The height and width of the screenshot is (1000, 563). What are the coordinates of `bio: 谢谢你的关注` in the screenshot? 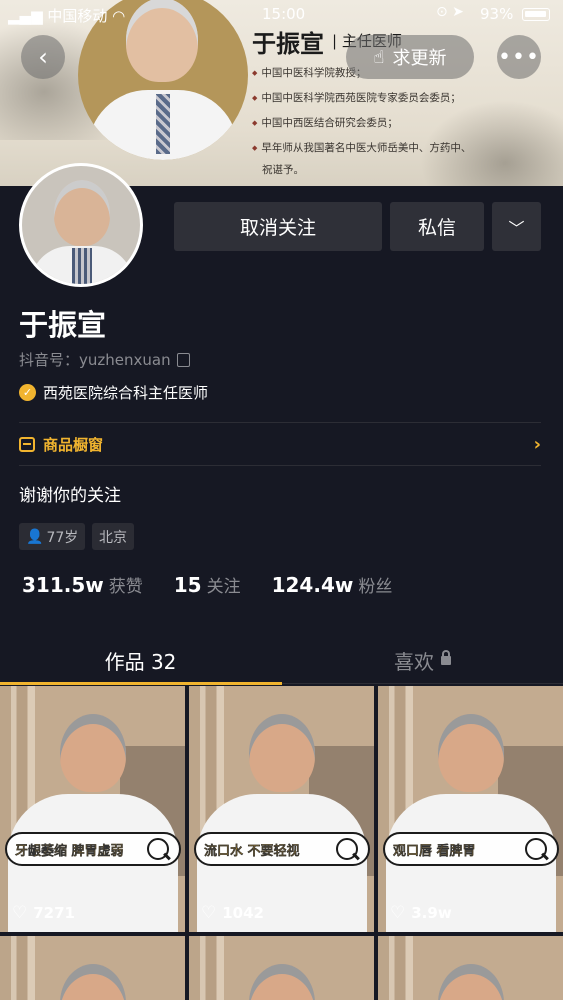 It's located at (70, 496).